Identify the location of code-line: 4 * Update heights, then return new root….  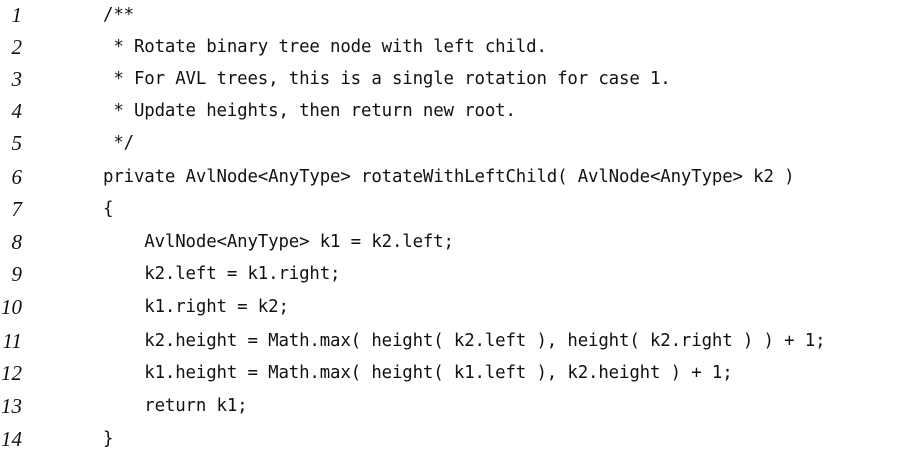
(461, 111).